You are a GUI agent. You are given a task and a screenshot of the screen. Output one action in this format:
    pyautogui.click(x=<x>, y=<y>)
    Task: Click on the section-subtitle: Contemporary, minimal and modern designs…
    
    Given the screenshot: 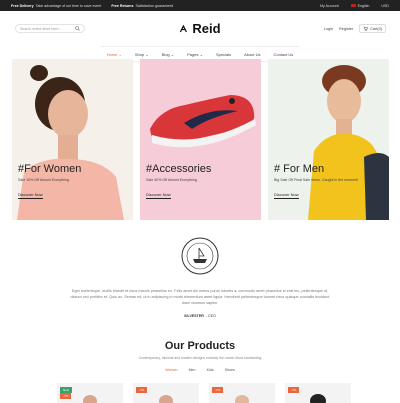 What is the action you would take?
    pyautogui.click(x=200, y=358)
    